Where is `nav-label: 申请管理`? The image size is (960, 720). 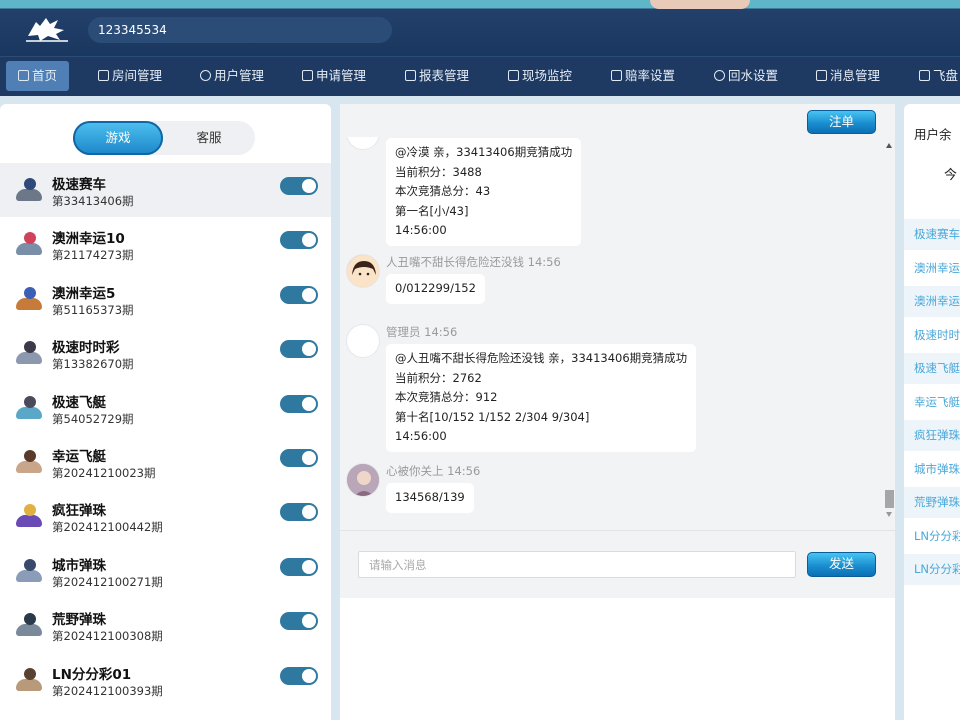 nav-label: 申请管理 is located at coordinates (341, 75).